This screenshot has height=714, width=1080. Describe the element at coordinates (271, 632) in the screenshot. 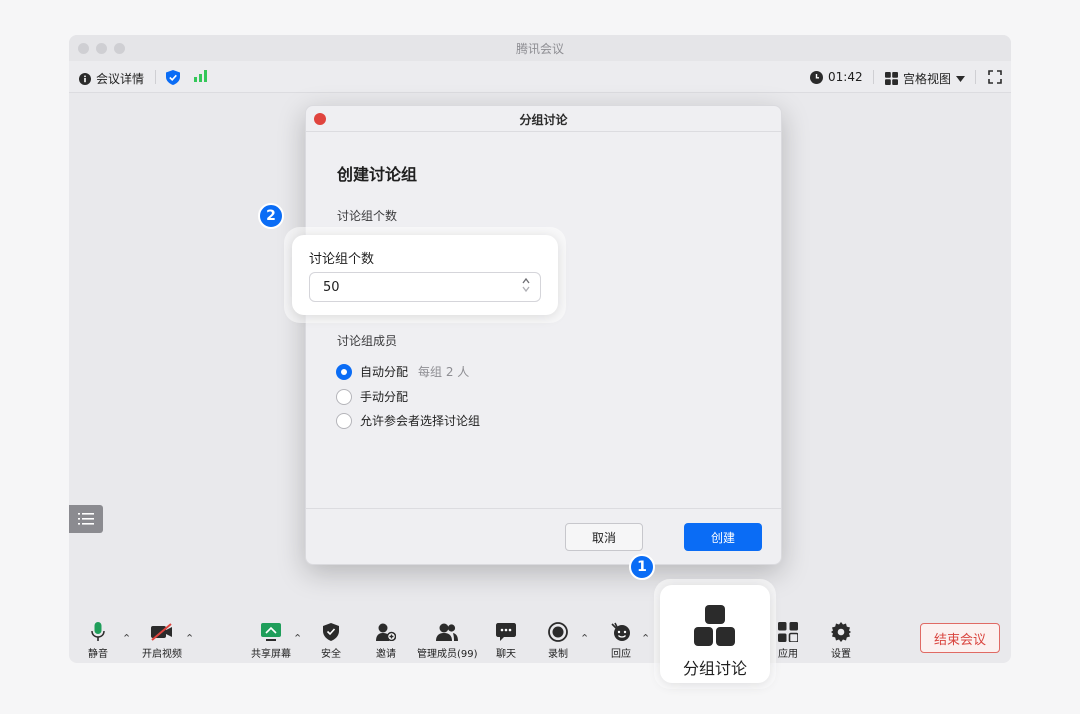

I see `share-screen-icon` at that location.